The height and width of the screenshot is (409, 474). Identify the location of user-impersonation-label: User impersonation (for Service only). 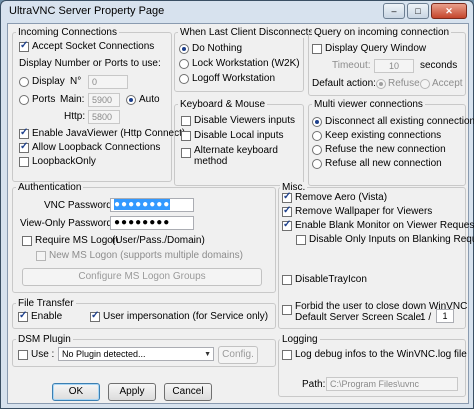
(186, 316).